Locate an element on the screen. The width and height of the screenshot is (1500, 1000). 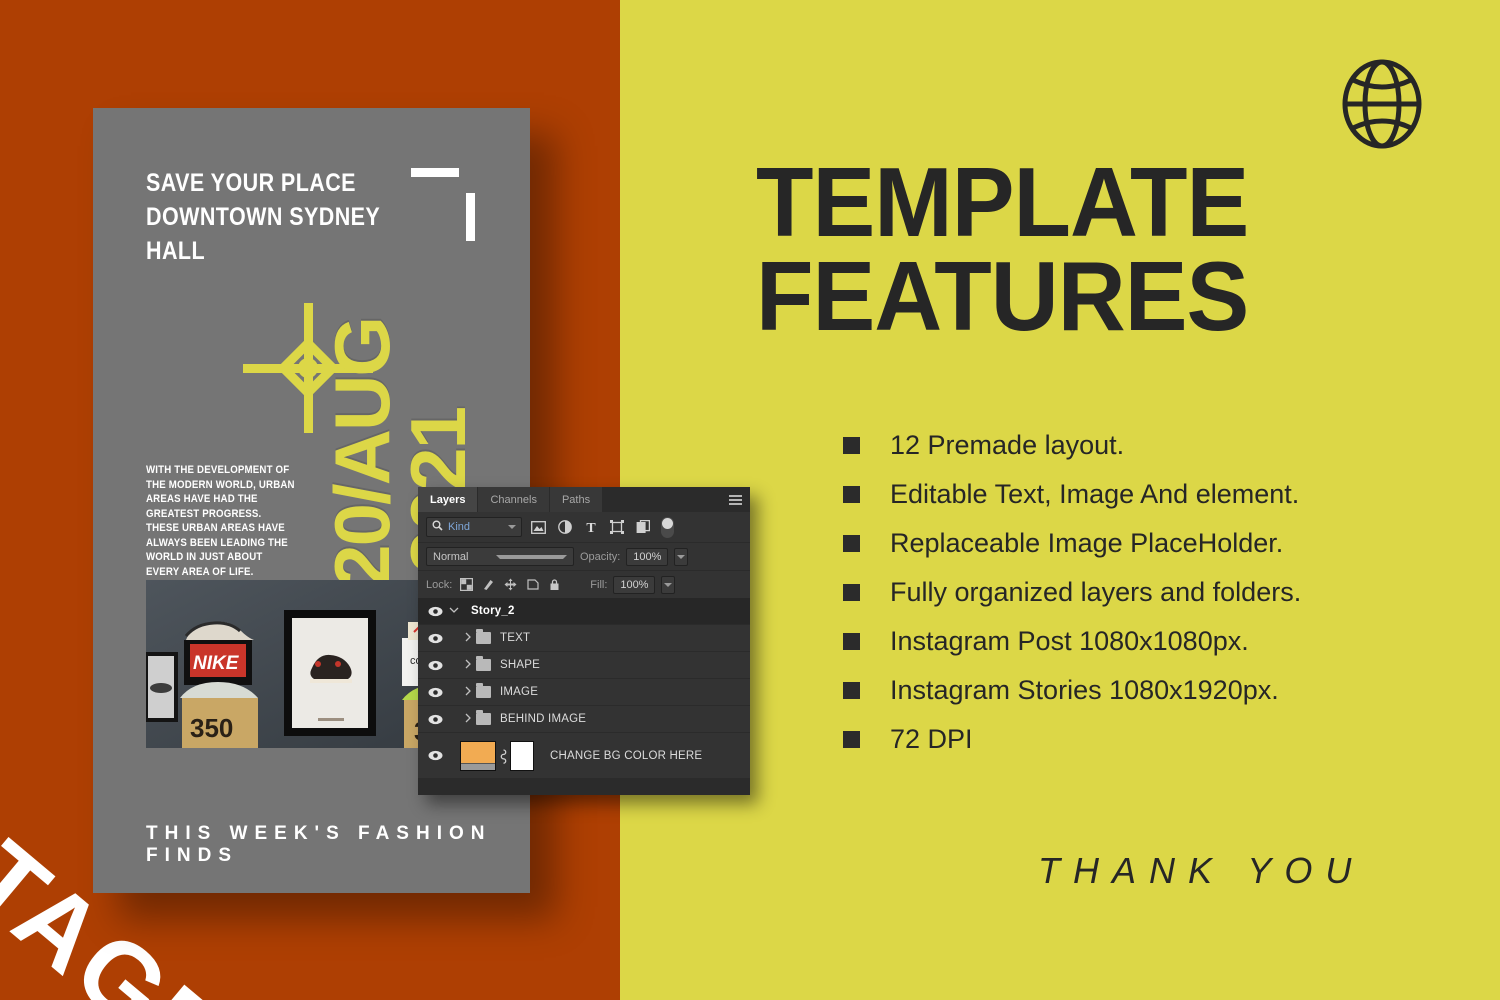
opacity-label: Opacity: is located at coordinates (600, 556).